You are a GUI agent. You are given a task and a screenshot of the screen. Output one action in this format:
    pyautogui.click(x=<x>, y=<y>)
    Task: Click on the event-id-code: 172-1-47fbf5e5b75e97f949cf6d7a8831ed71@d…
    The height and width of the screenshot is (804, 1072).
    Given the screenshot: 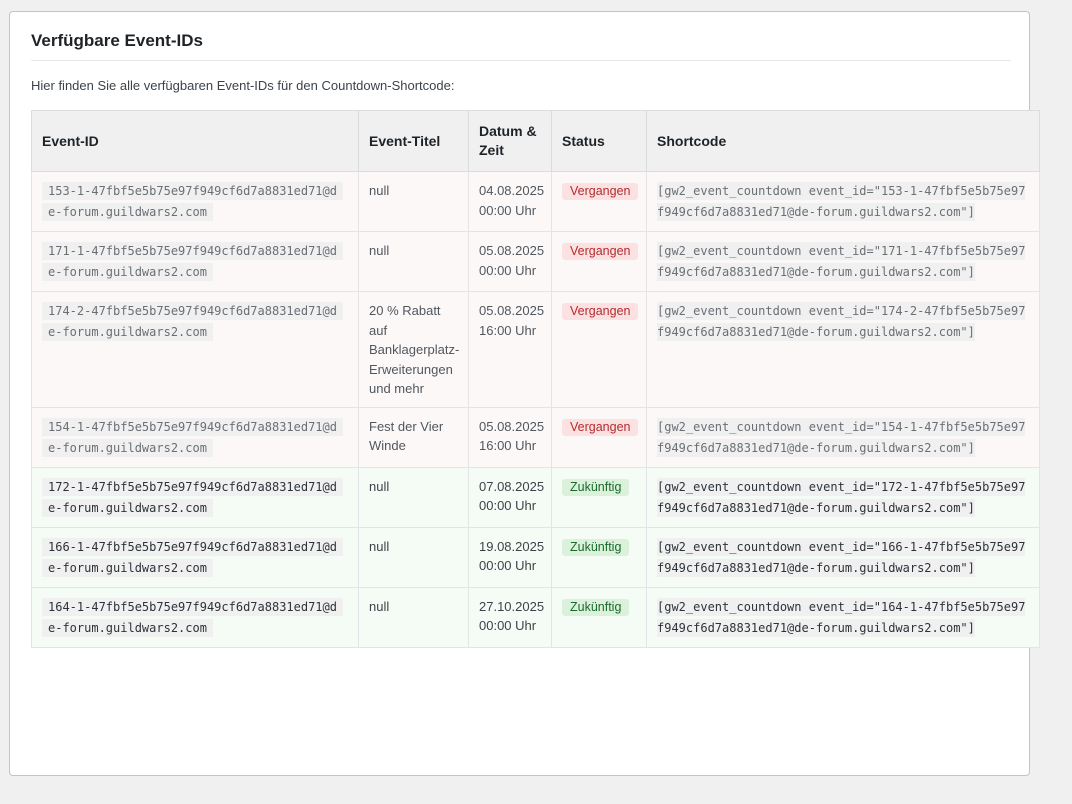 What is the action you would take?
    pyautogui.click(x=192, y=497)
    